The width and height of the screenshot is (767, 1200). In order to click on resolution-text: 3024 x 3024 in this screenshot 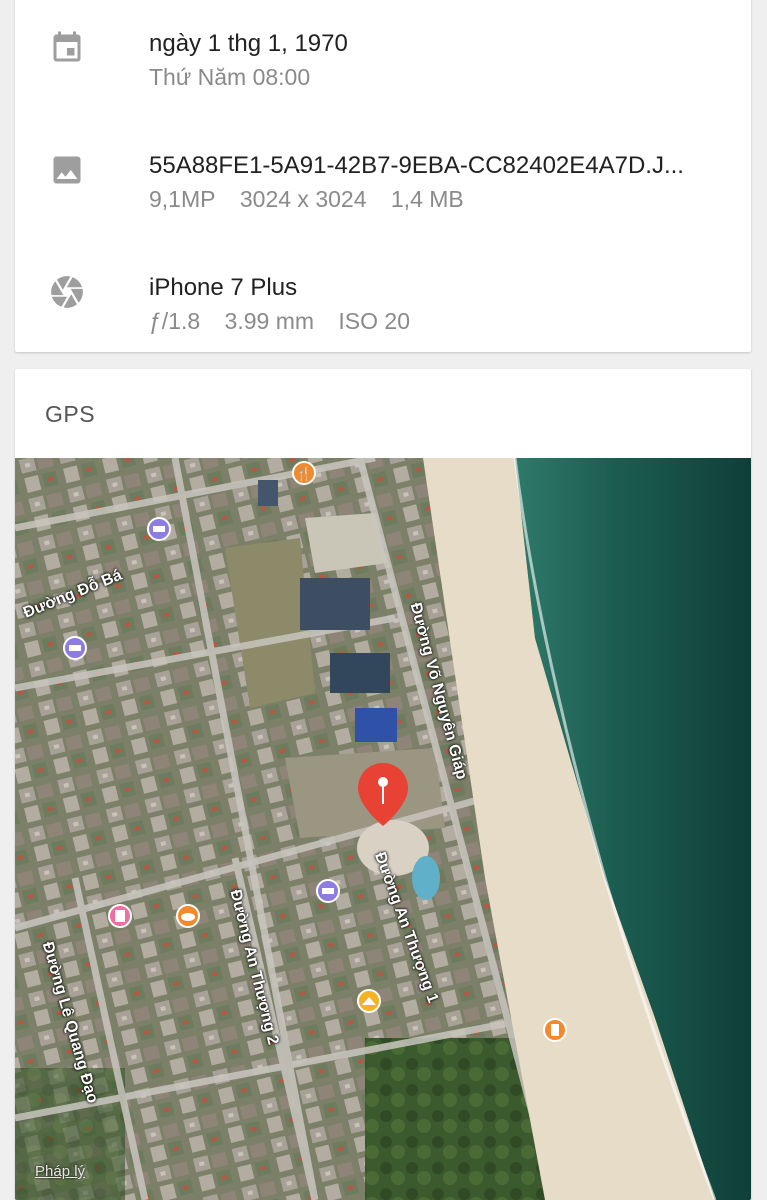, I will do `click(303, 199)`.